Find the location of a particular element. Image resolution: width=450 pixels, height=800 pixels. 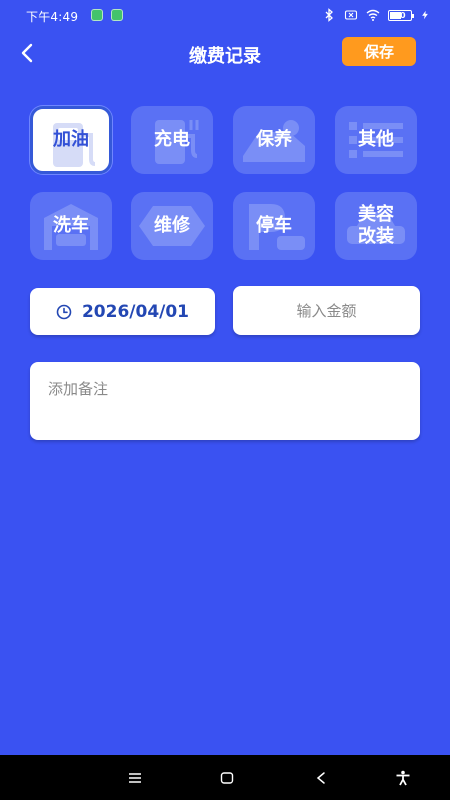

status-icons: 50 is located at coordinates (376, 15).